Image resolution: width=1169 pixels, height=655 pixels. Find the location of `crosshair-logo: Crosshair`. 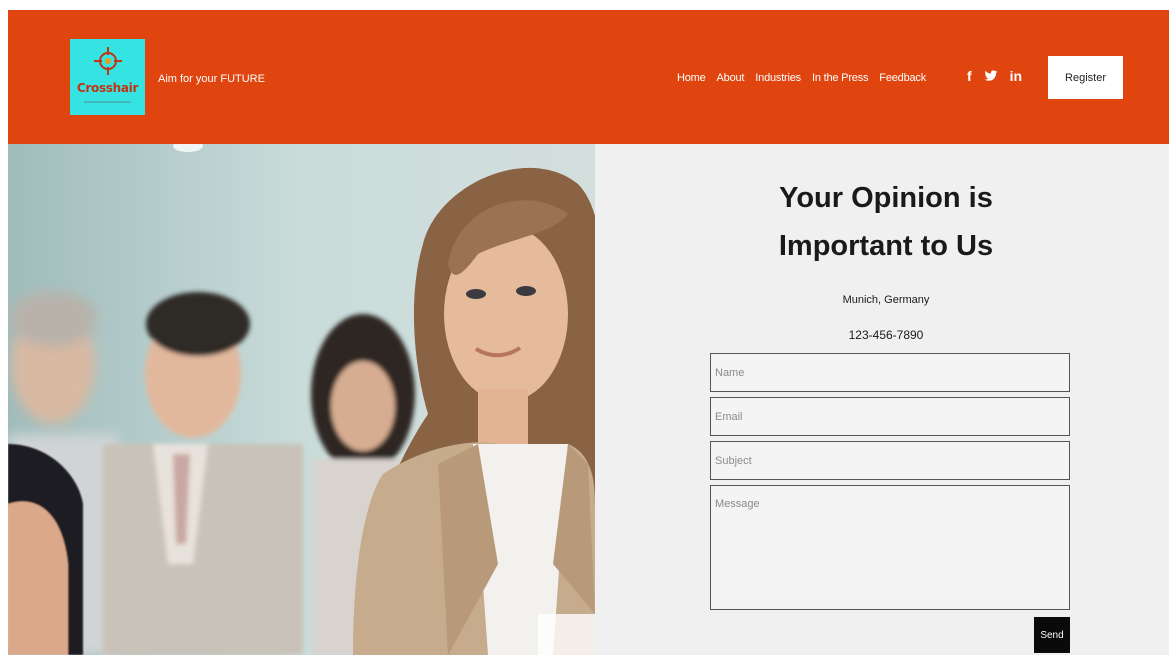

crosshair-logo: Crosshair is located at coordinates (107, 77).